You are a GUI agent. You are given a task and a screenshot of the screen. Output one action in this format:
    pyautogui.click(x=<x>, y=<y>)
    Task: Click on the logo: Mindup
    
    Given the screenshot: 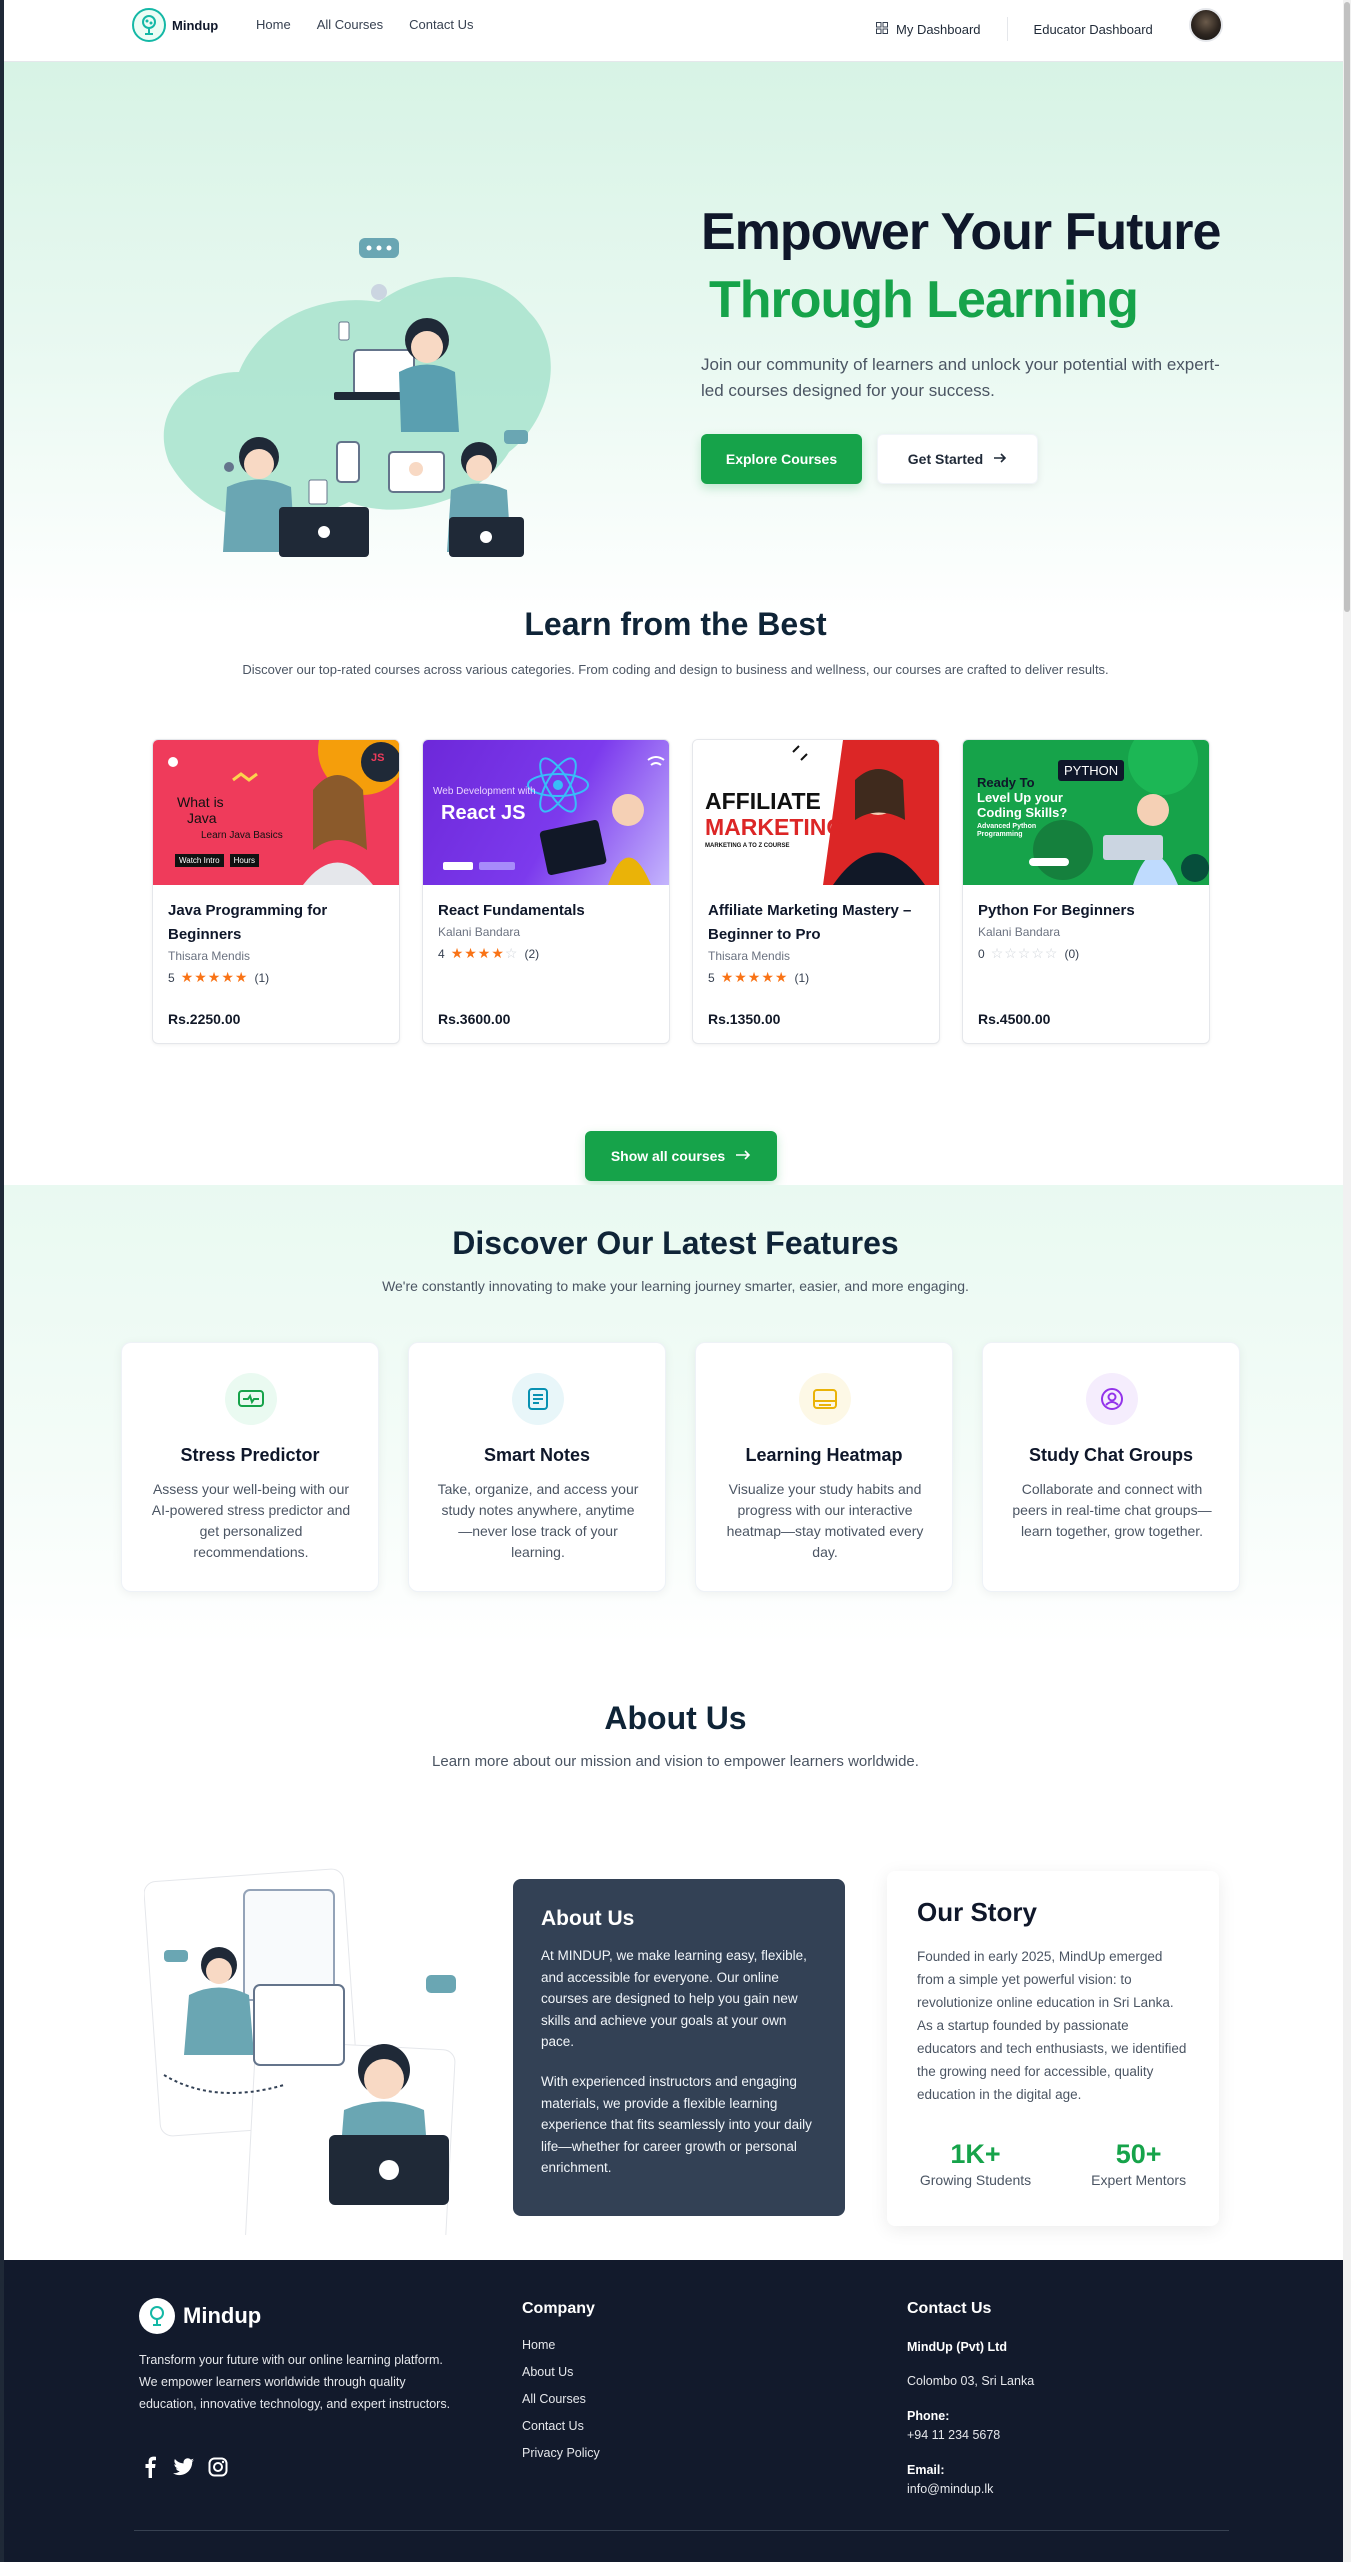 What is the action you would take?
    pyautogui.click(x=175, y=25)
    